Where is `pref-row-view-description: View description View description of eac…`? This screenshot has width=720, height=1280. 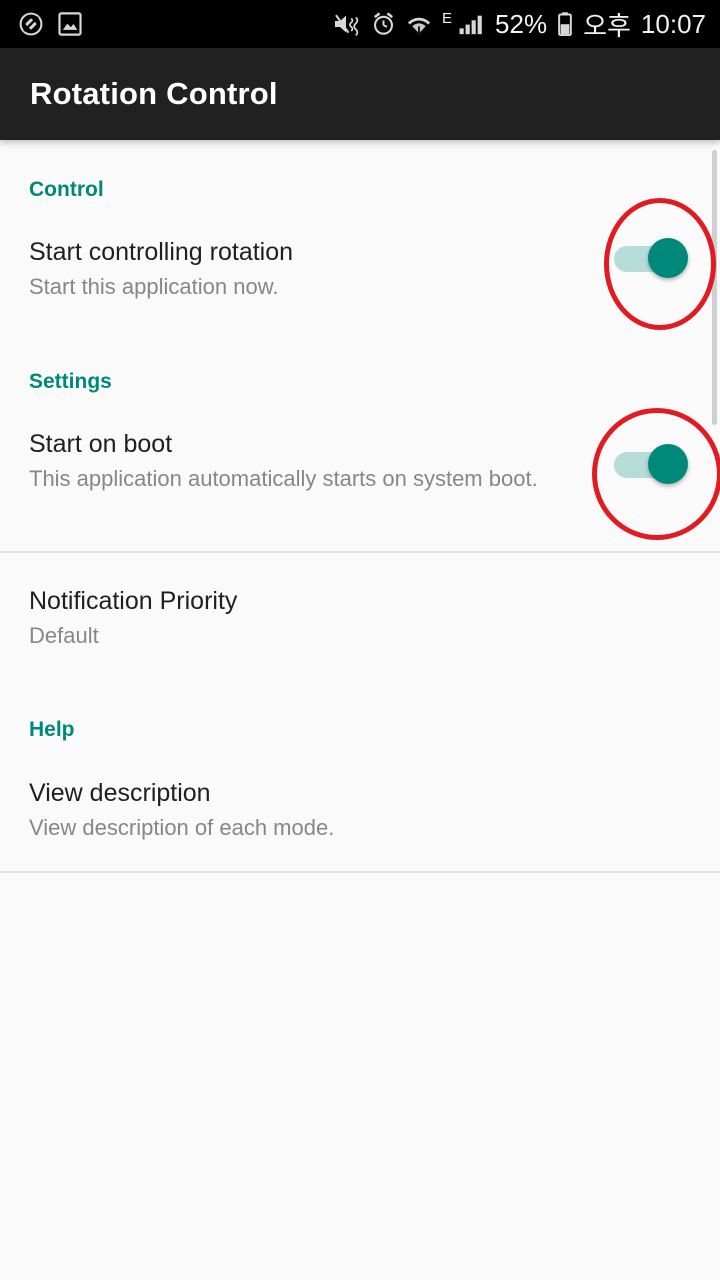 pref-row-view-description: View description View description of eac… is located at coordinates (360, 810).